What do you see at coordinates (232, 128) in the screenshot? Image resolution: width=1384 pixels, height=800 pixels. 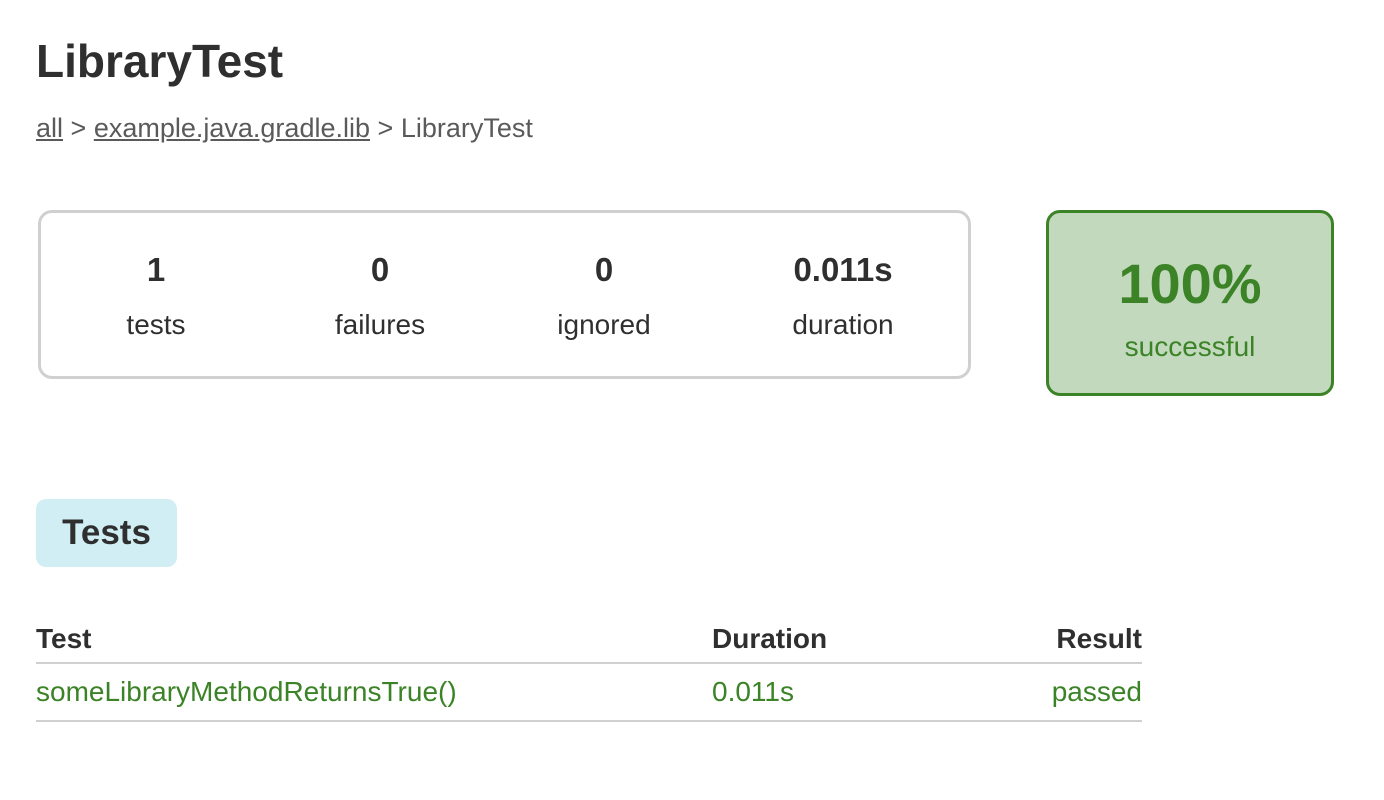 I see `breadcrumb-link-package: example.java.gradle.lib` at bounding box center [232, 128].